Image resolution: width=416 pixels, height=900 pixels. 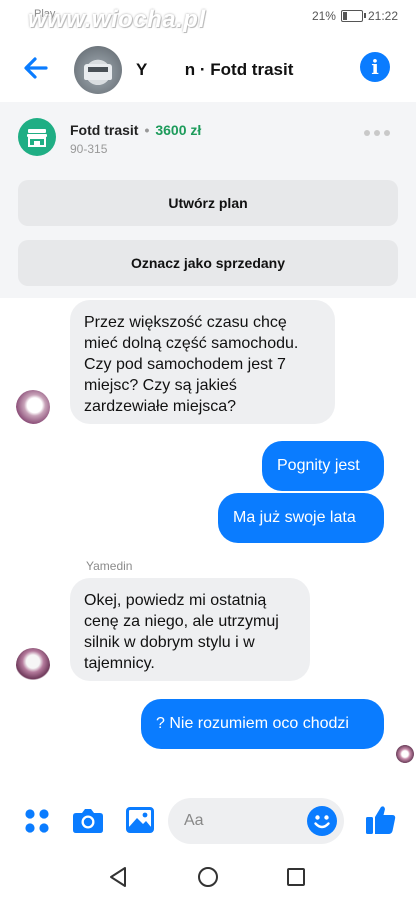 I want to click on like-button, so click(x=381, y=822).